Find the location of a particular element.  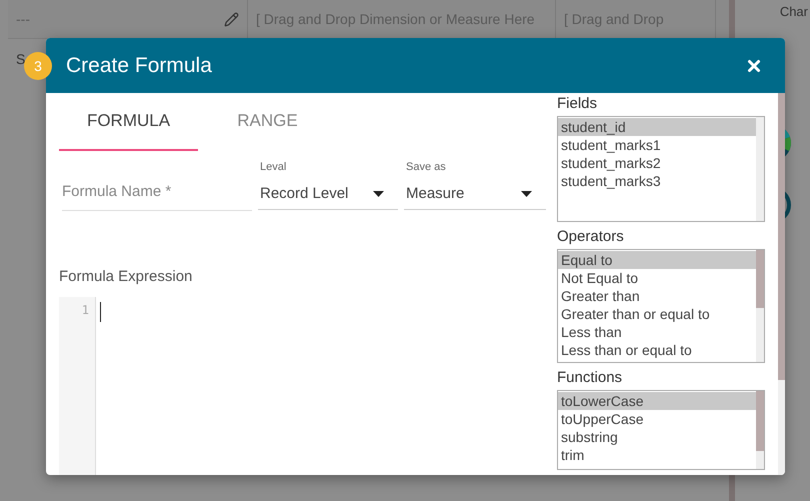

list-title: Functions is located at coordinates (589, 377).